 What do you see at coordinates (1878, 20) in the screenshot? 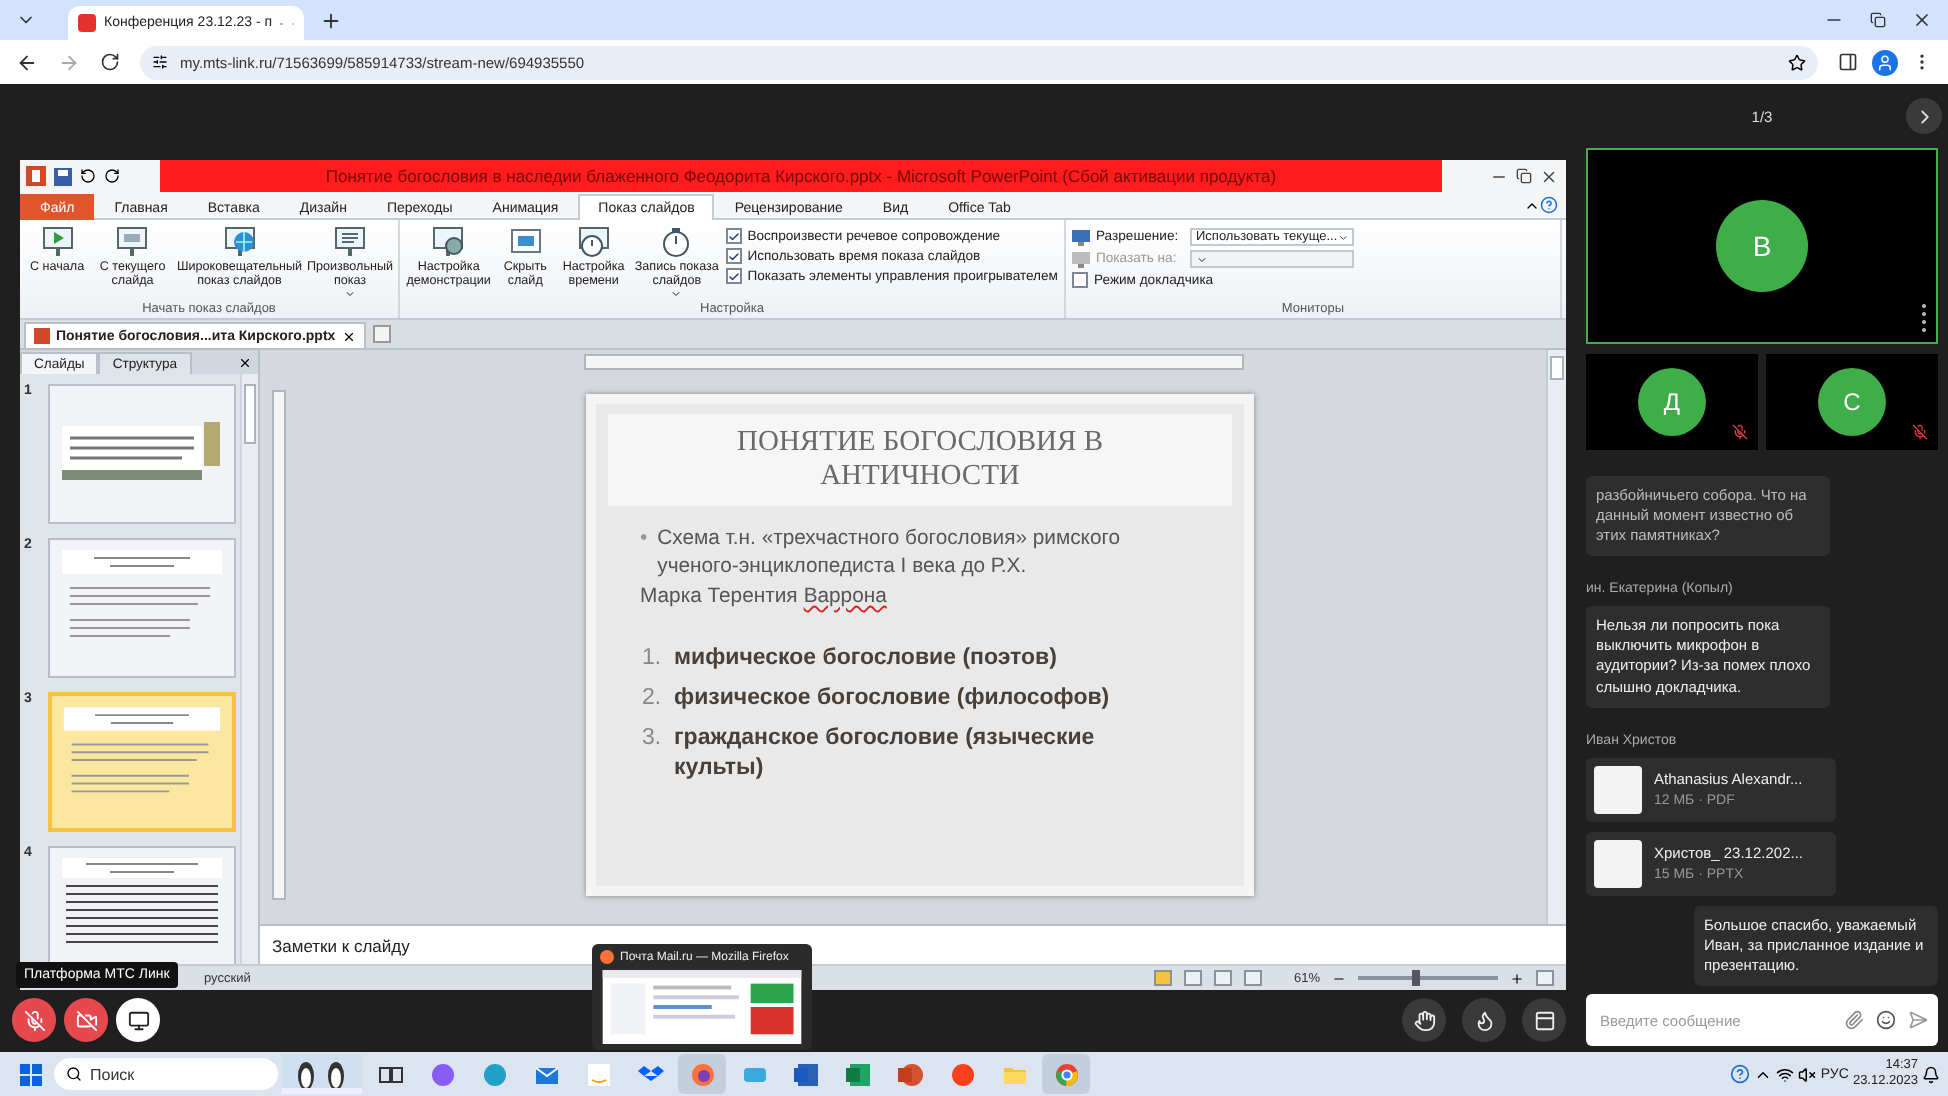
I see `restore-icon` at bounding box center [1878, 20].